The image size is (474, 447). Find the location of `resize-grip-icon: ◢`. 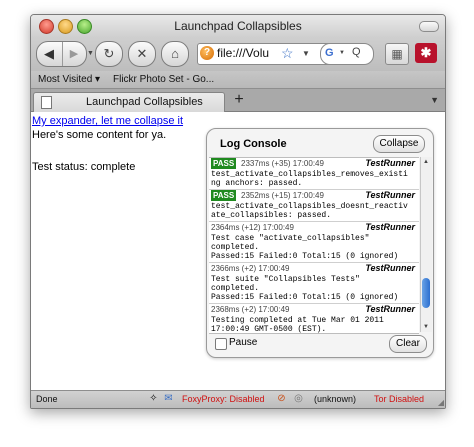

resize-grip-icon: ◢ is located at coordinates (441, 402).